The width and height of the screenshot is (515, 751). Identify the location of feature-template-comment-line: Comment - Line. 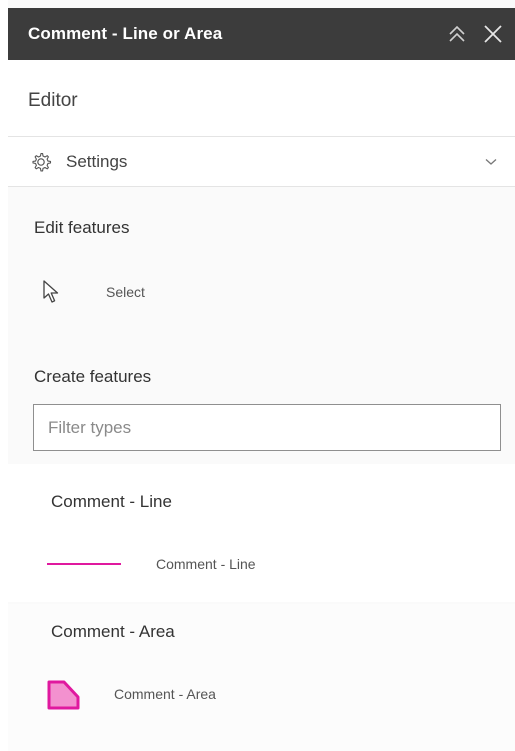
(261, 564).